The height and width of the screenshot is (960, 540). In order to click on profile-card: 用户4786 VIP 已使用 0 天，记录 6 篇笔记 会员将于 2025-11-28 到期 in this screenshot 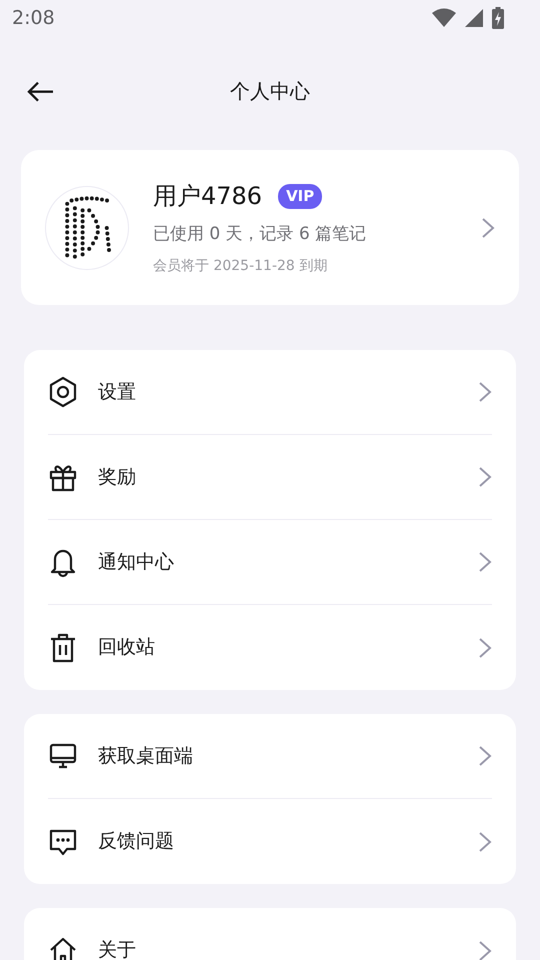, I will do `click(270, 227)`.